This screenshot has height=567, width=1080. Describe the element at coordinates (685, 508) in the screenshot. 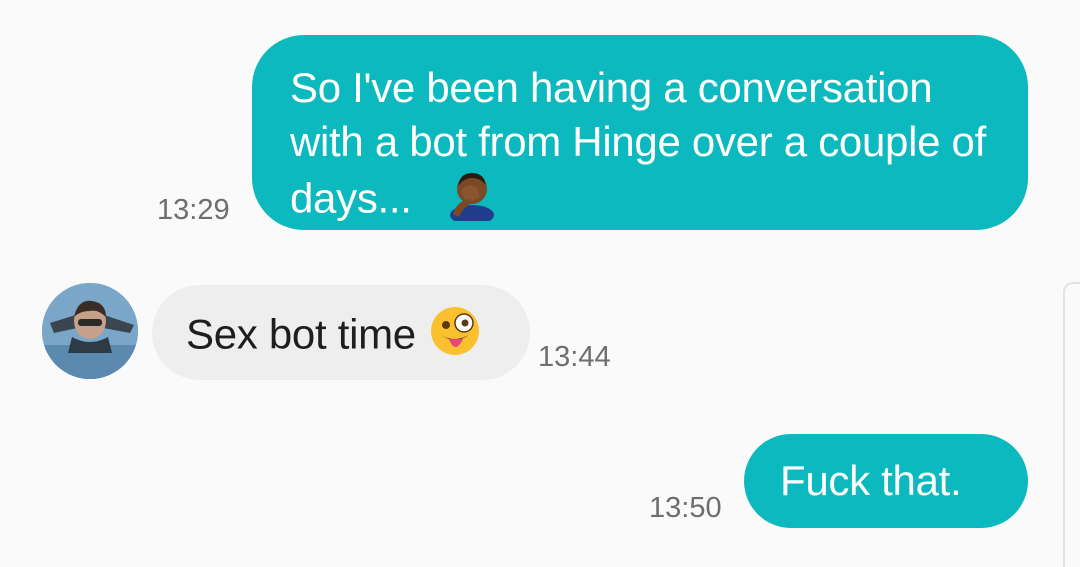

I see `message-timestamp: 13:50` at that location.